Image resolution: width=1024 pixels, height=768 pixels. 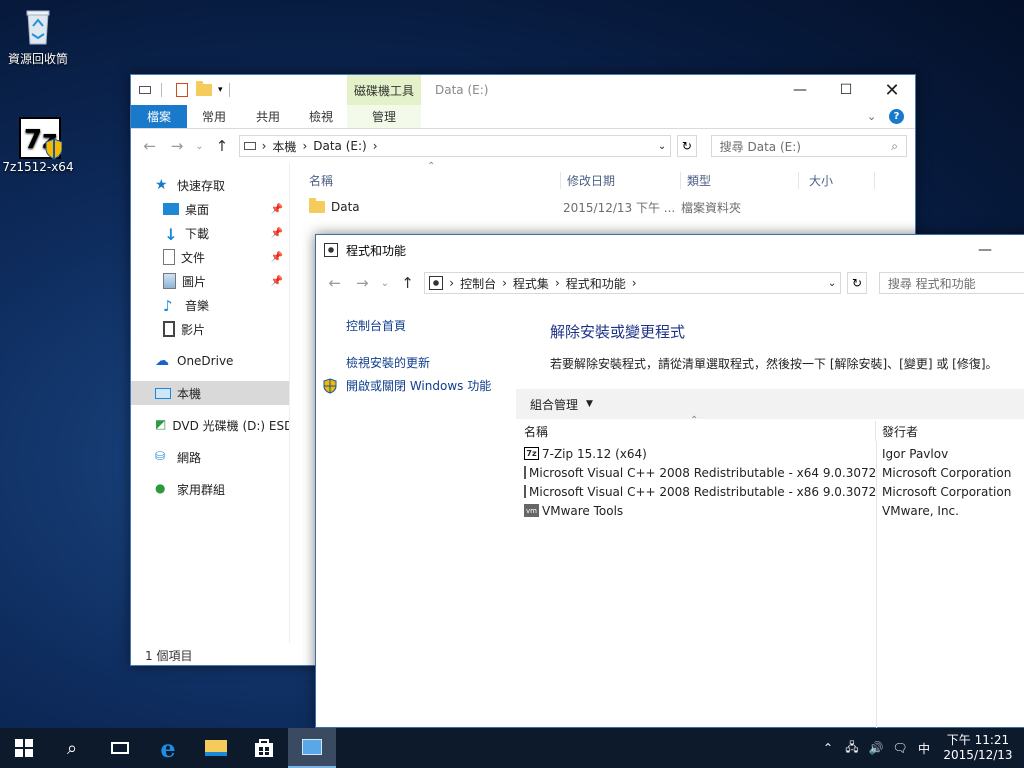 What do you see at coordinates (210, 185) in the screenshot?
I see `nav-quick-access: ★ 快速存取` at bounding box center [210, 185].